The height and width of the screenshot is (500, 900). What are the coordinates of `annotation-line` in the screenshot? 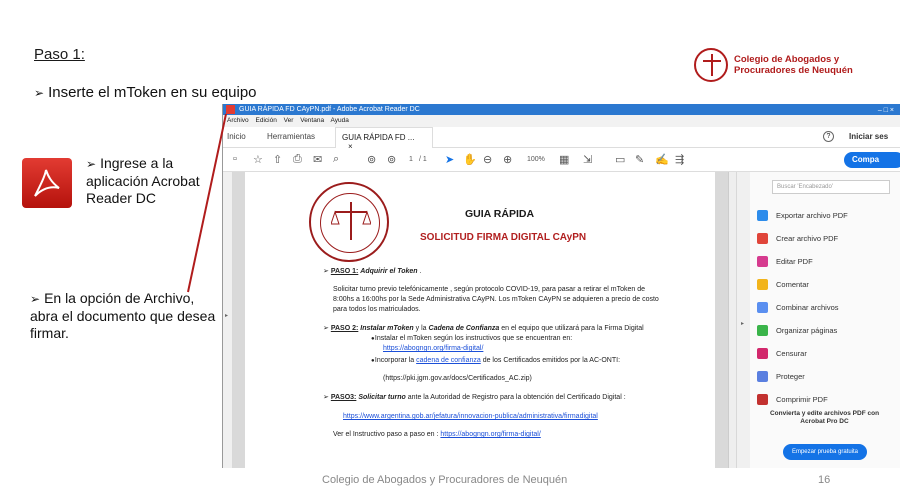 It's located at (207, 203).